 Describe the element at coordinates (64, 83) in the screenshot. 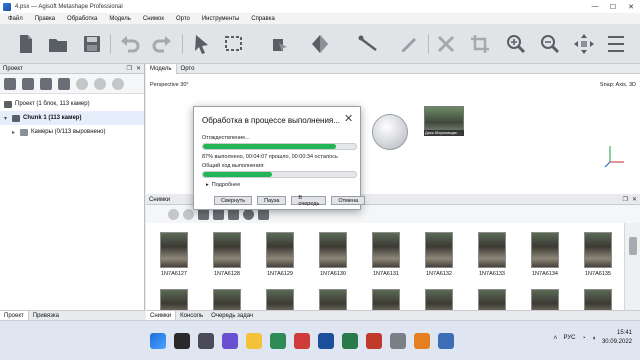

I see `add-marker-icon` at that location.